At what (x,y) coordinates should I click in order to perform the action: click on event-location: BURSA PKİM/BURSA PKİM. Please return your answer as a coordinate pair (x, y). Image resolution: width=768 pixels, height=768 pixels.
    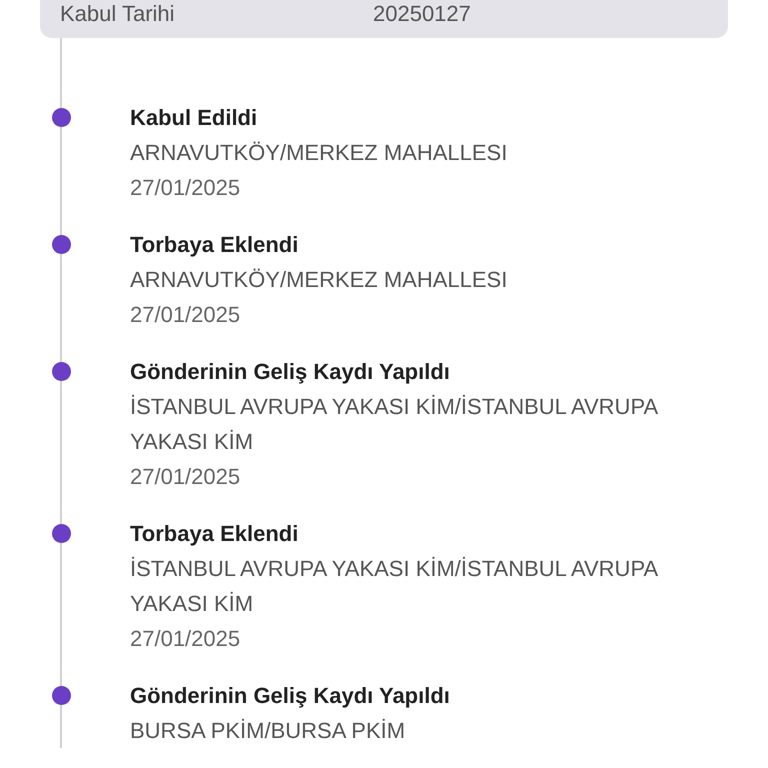
    Looking at the image, I should click on (268, 731).